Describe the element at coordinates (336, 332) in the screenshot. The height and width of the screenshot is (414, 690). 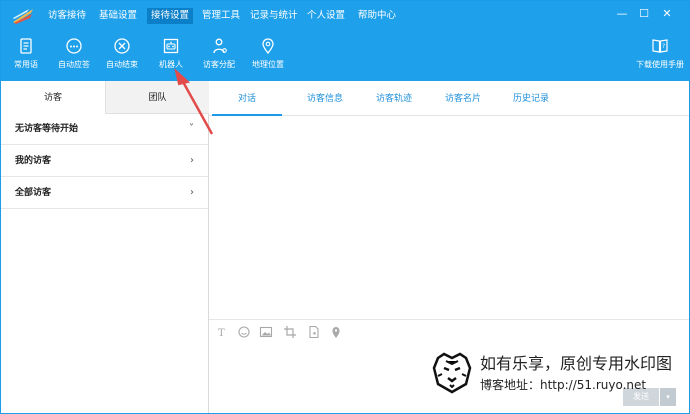
I see `location-icon` at that location.